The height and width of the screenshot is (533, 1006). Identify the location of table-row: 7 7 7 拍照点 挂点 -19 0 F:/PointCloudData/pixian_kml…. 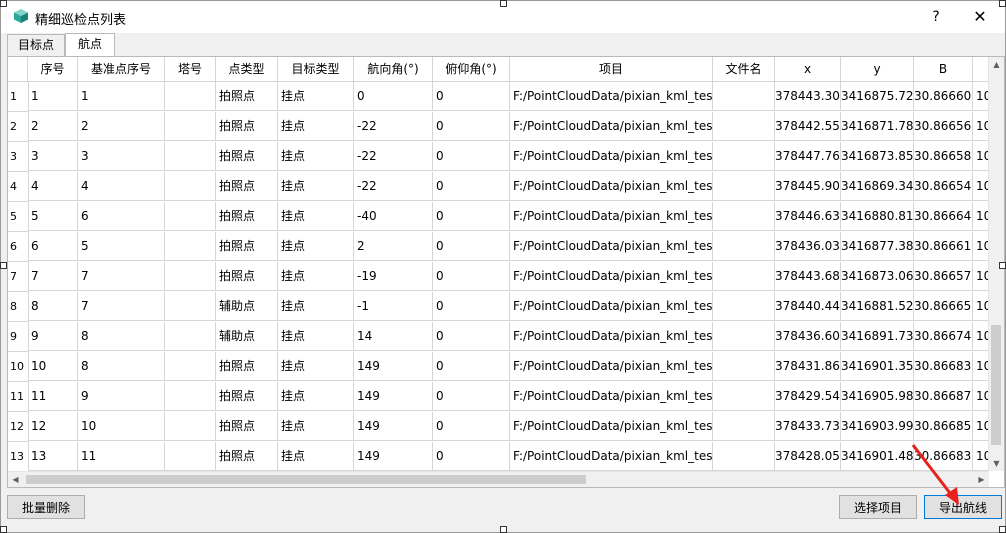
(500, 277).